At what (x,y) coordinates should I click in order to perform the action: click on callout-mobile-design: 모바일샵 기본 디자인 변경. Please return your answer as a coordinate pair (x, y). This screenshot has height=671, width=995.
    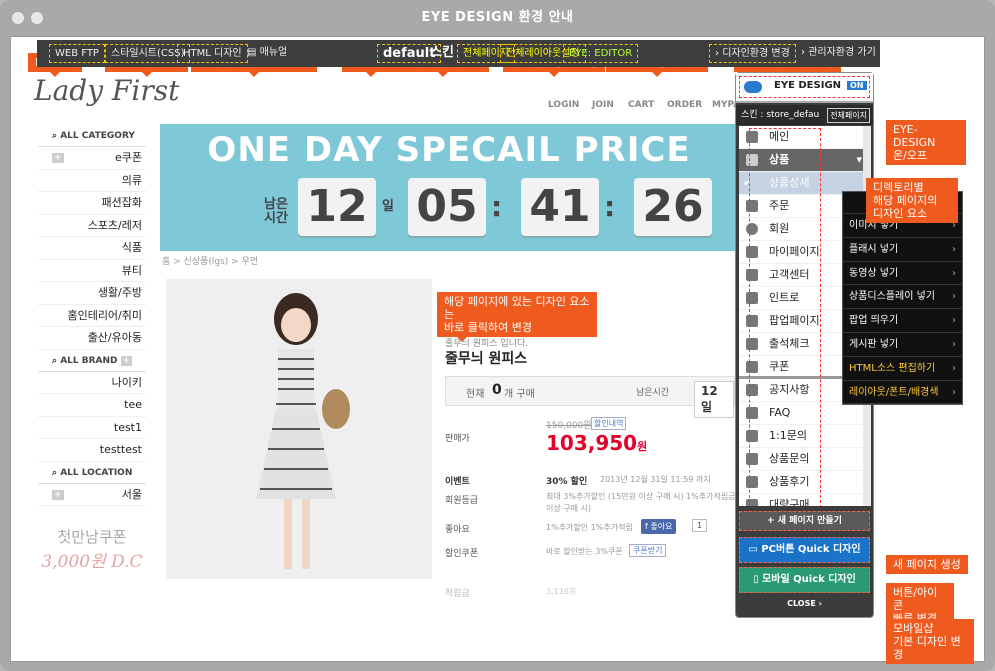
    Looking at the image, I should click on (930, 641).